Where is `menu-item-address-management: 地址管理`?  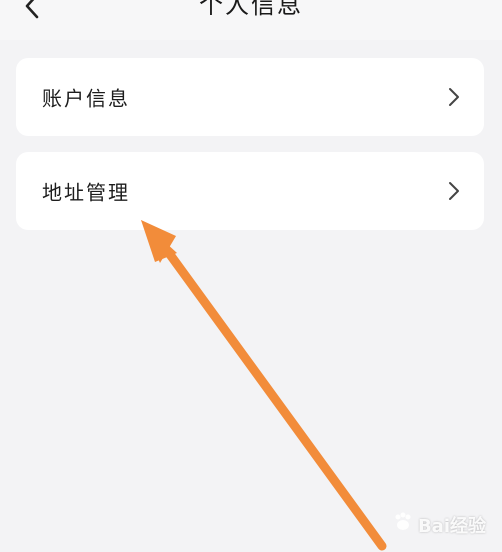
menu-item-address-management: 地址管理 is located at coordinates (250, 191).